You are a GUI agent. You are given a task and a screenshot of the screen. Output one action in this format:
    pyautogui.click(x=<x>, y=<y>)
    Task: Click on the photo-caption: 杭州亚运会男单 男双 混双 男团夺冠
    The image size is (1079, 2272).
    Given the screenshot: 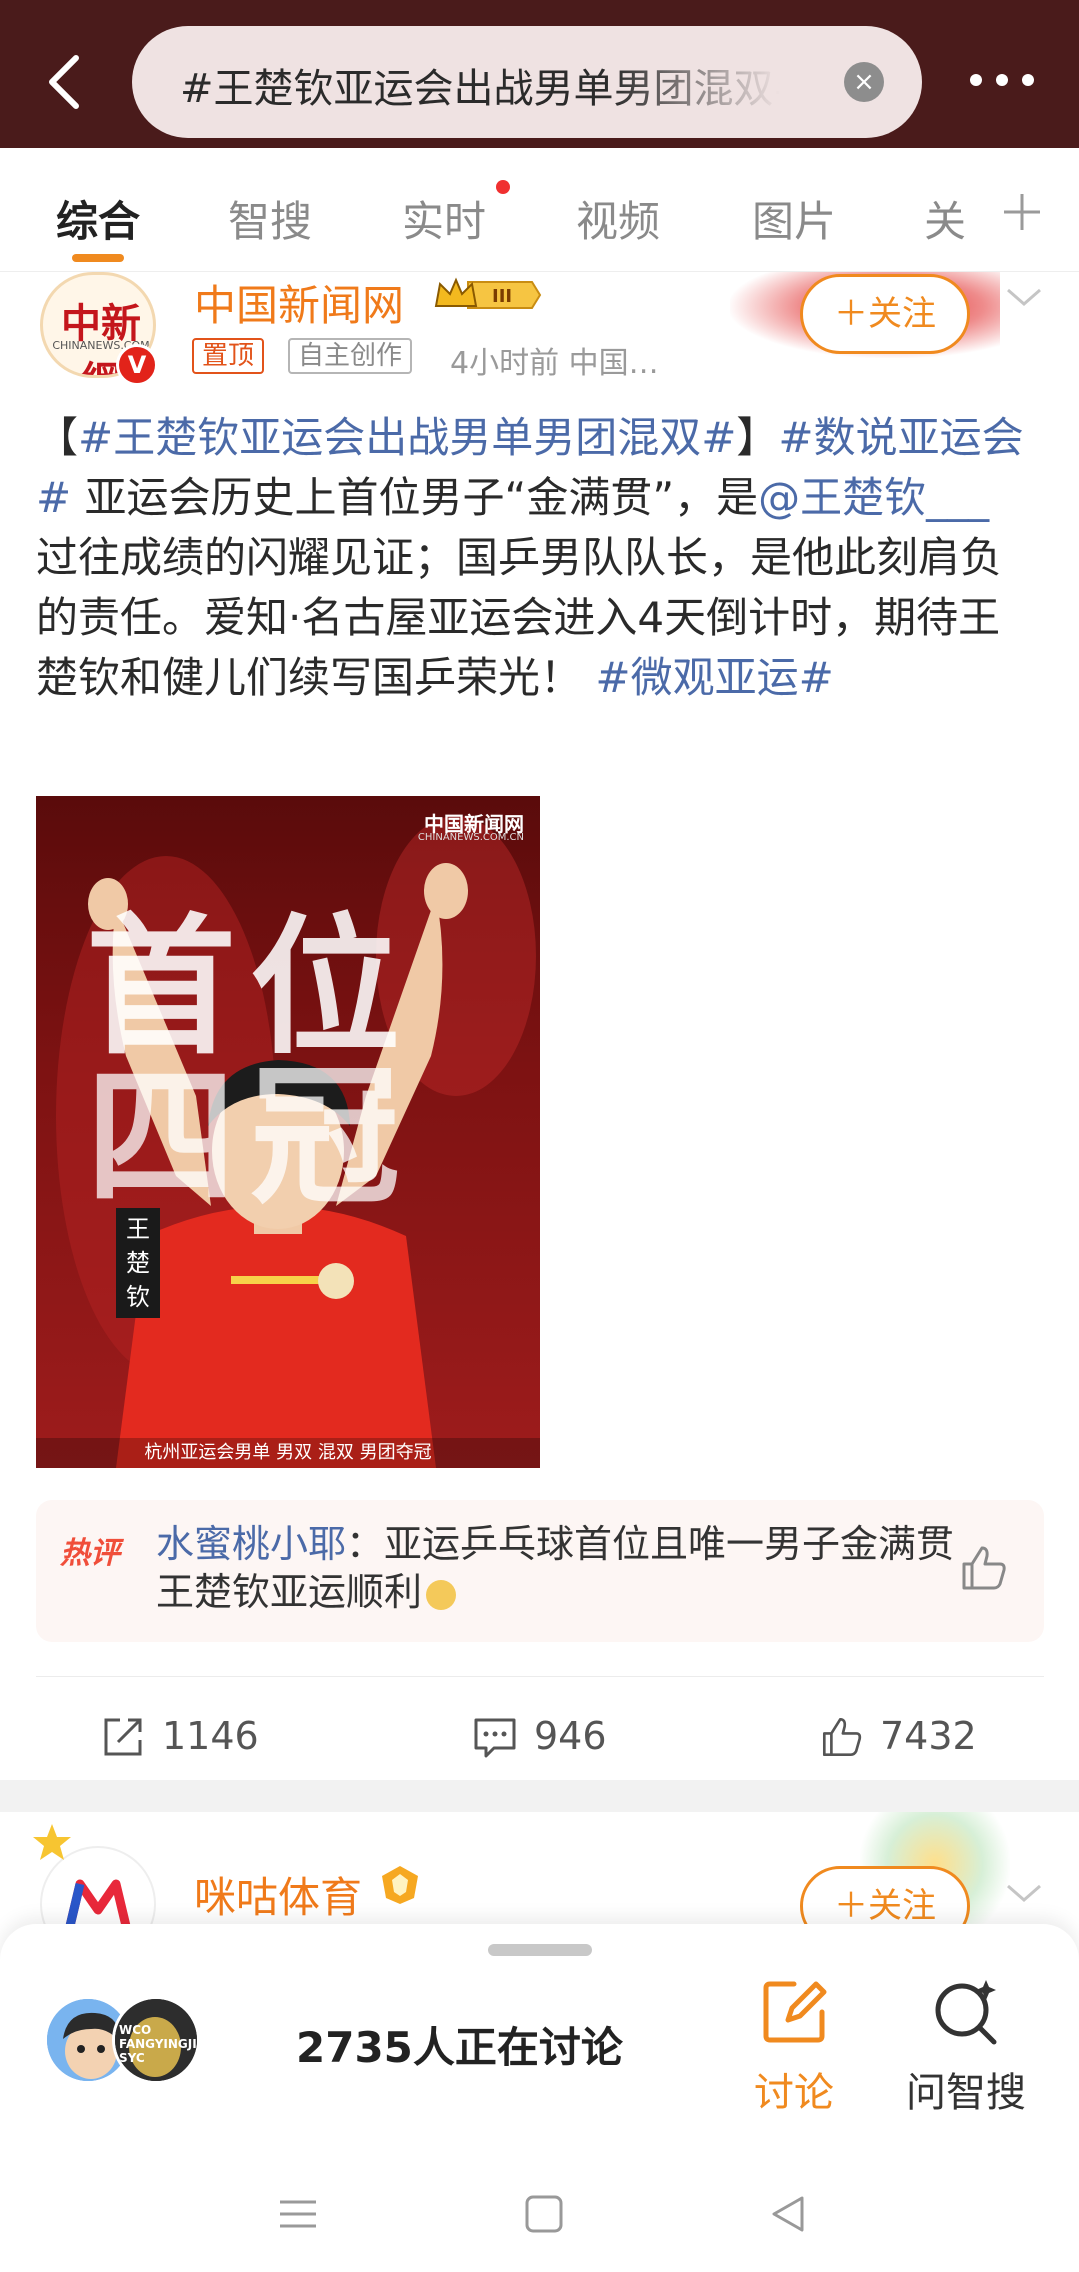 What is the action you would take?
    pyautogui.click(x=288, y=1453)
    